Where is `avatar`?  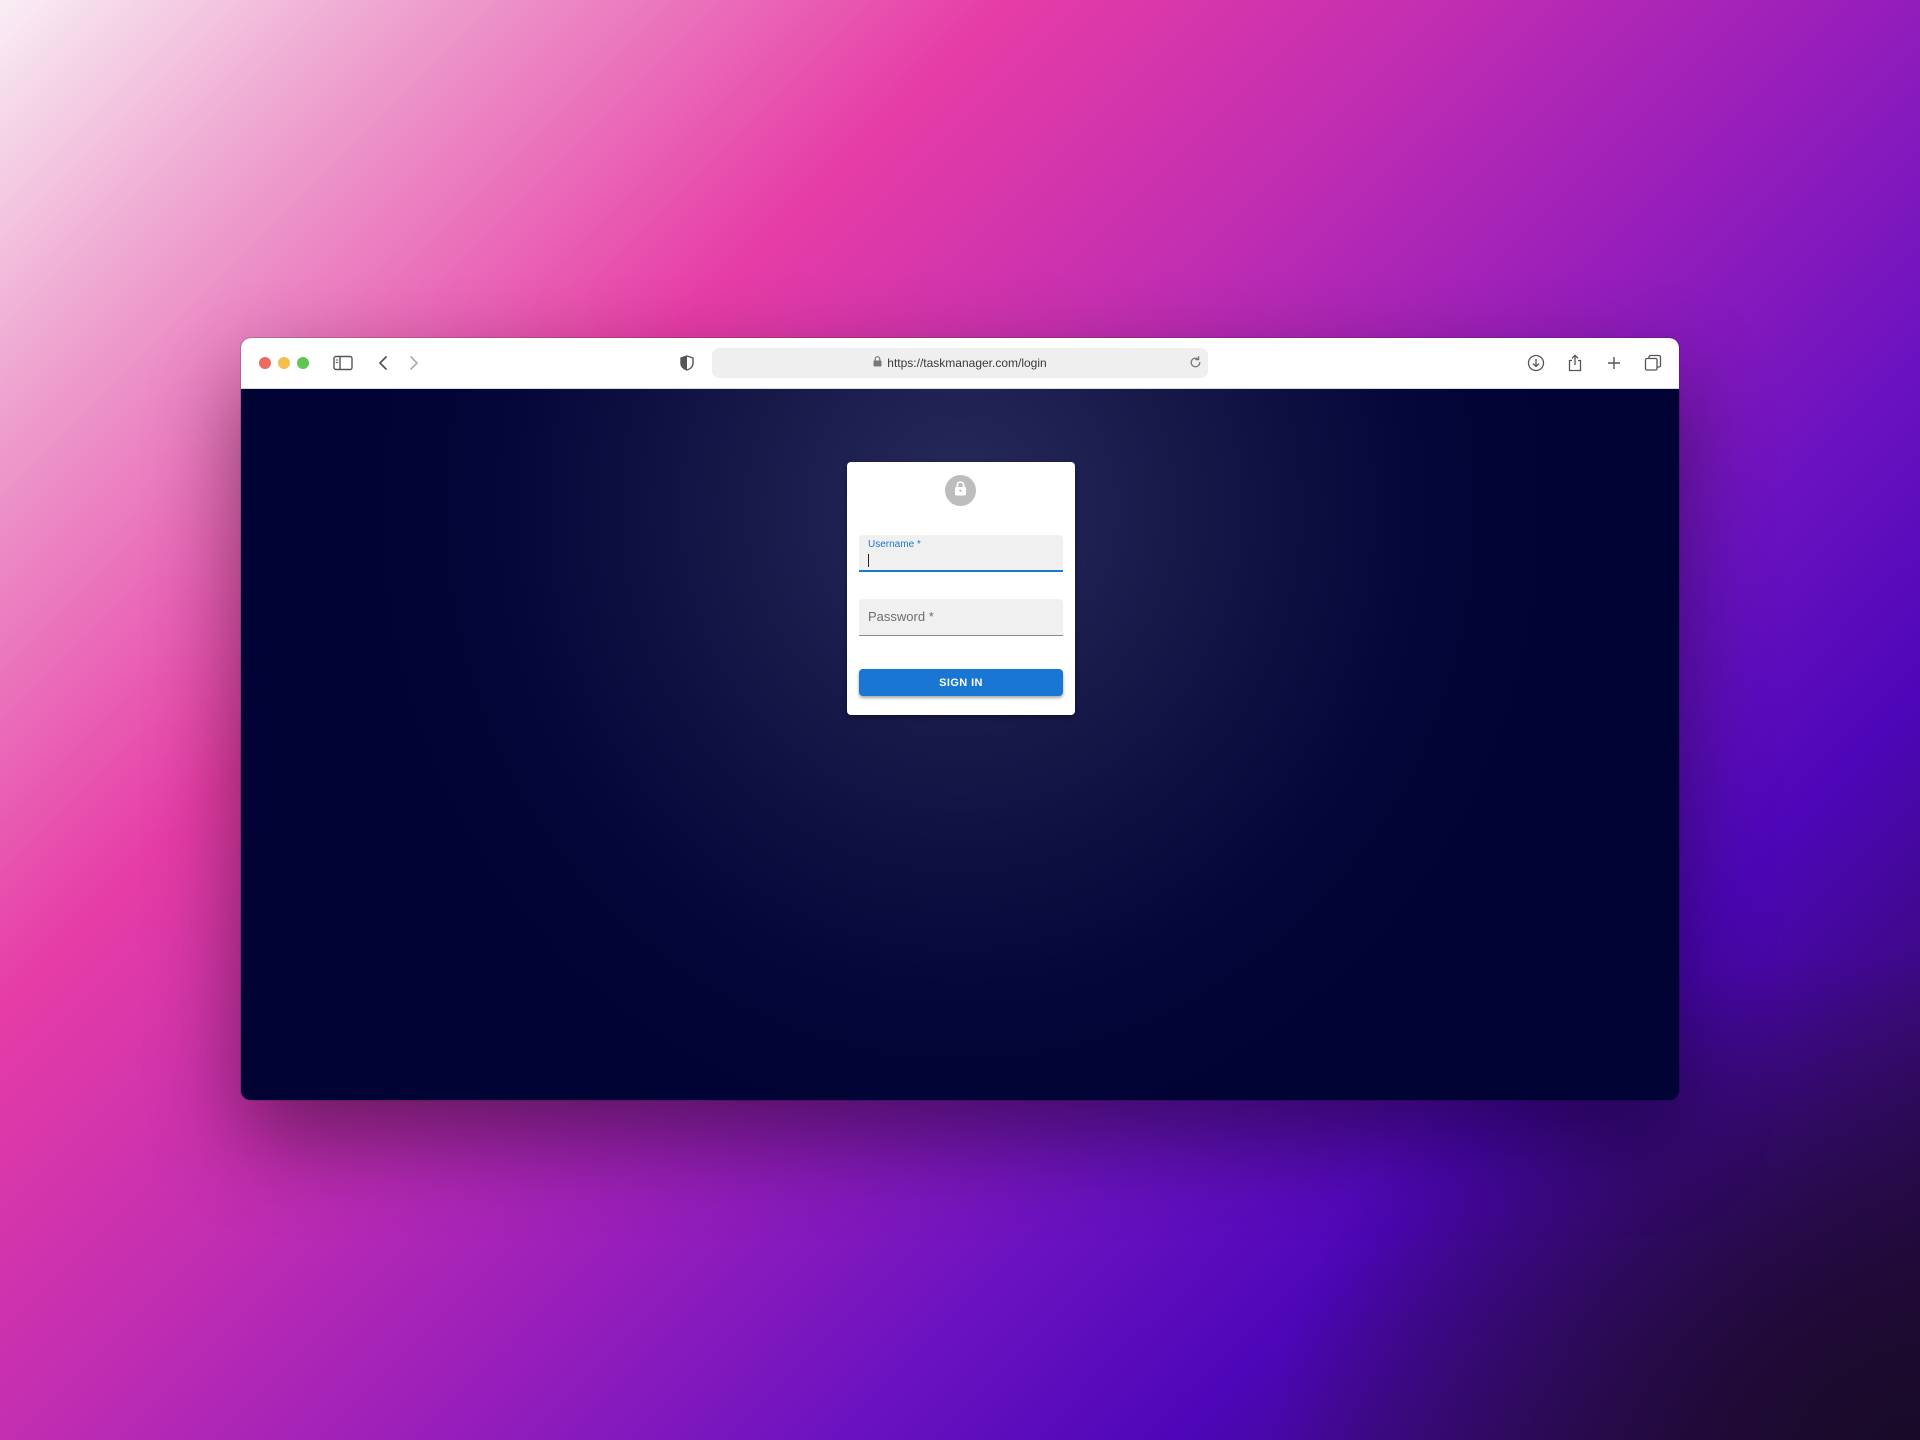 avatar is located at coordinates (960, 490).